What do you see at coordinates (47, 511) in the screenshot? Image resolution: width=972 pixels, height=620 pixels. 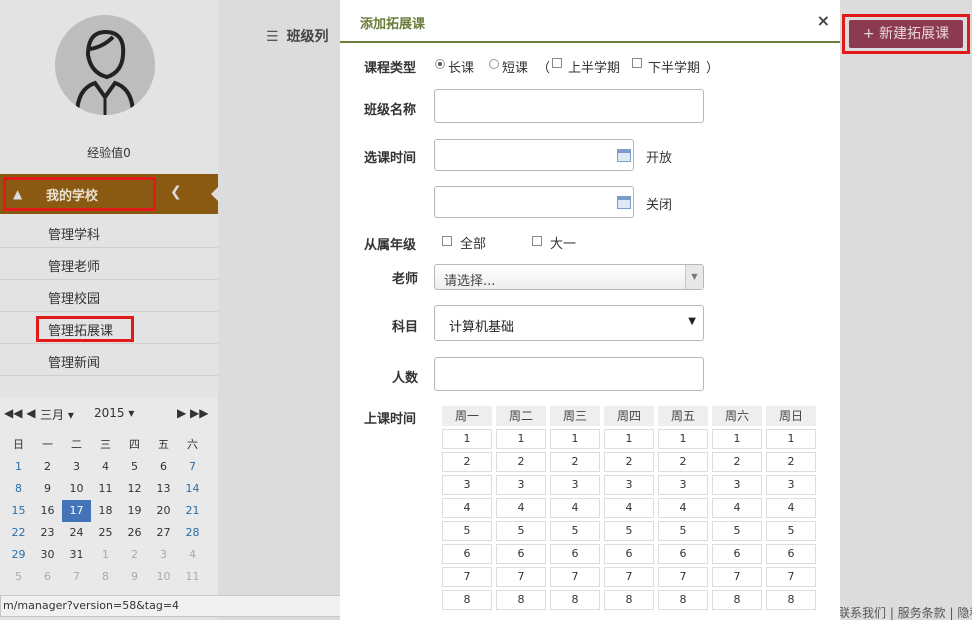 I see `calendar-day: 16` at bounding box center [47, 511].